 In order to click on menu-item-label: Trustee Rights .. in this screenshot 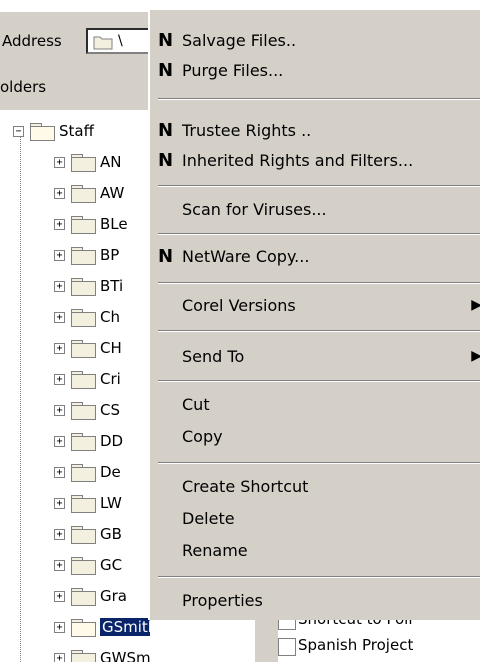, I will do `click(247, 130)`.